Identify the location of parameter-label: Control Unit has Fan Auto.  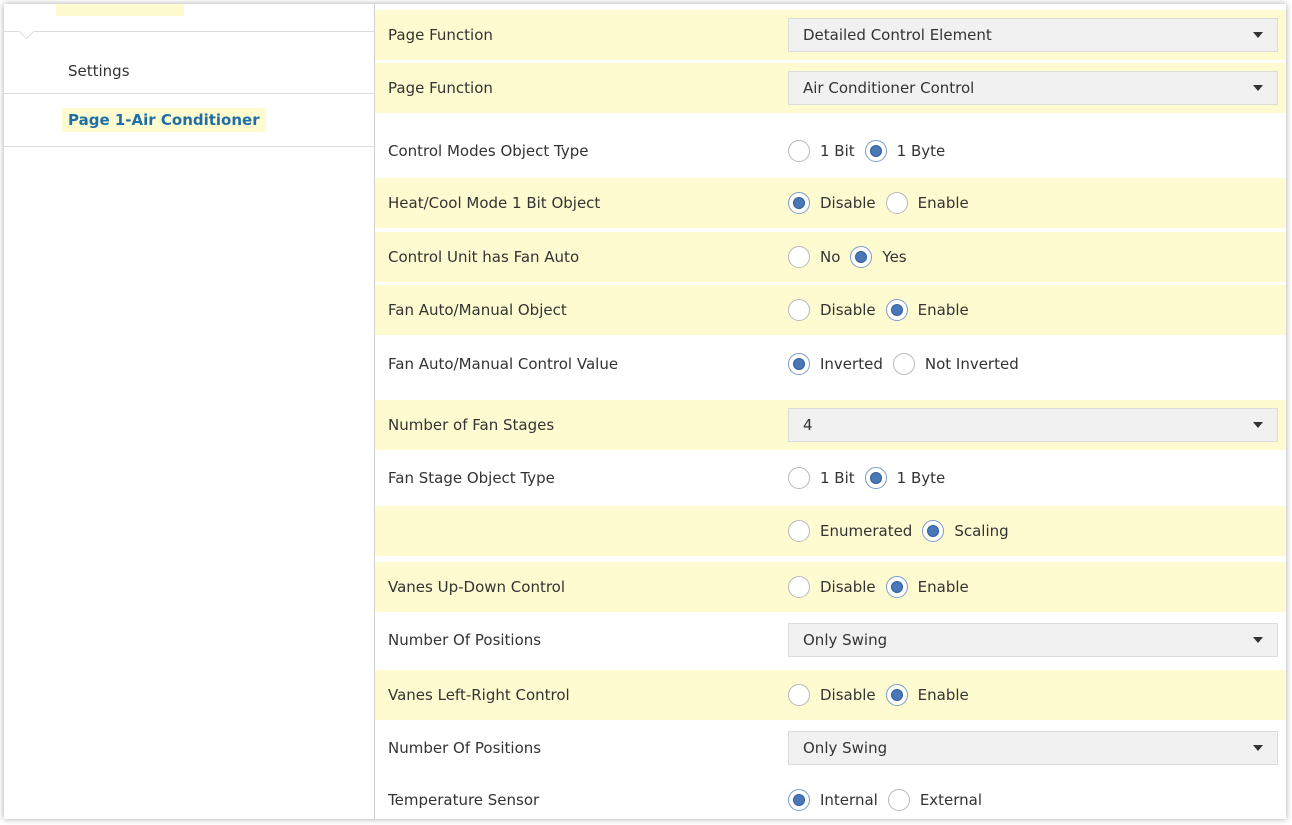
(484, 257).